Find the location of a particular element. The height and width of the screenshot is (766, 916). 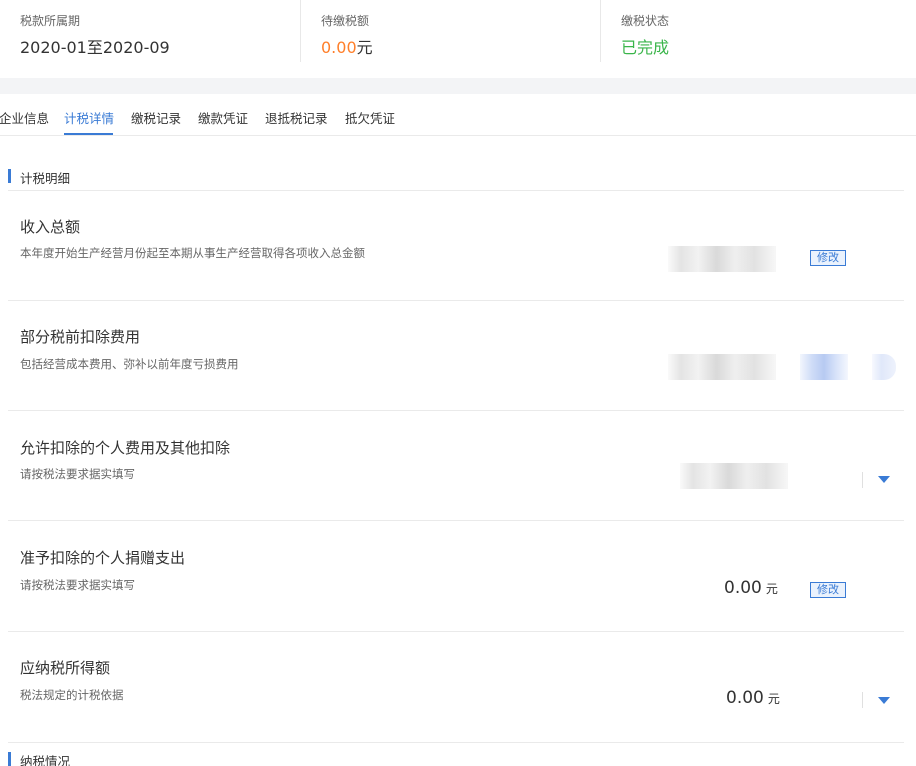

section-title: 纳税情况 is located at coordinates (45, 760).